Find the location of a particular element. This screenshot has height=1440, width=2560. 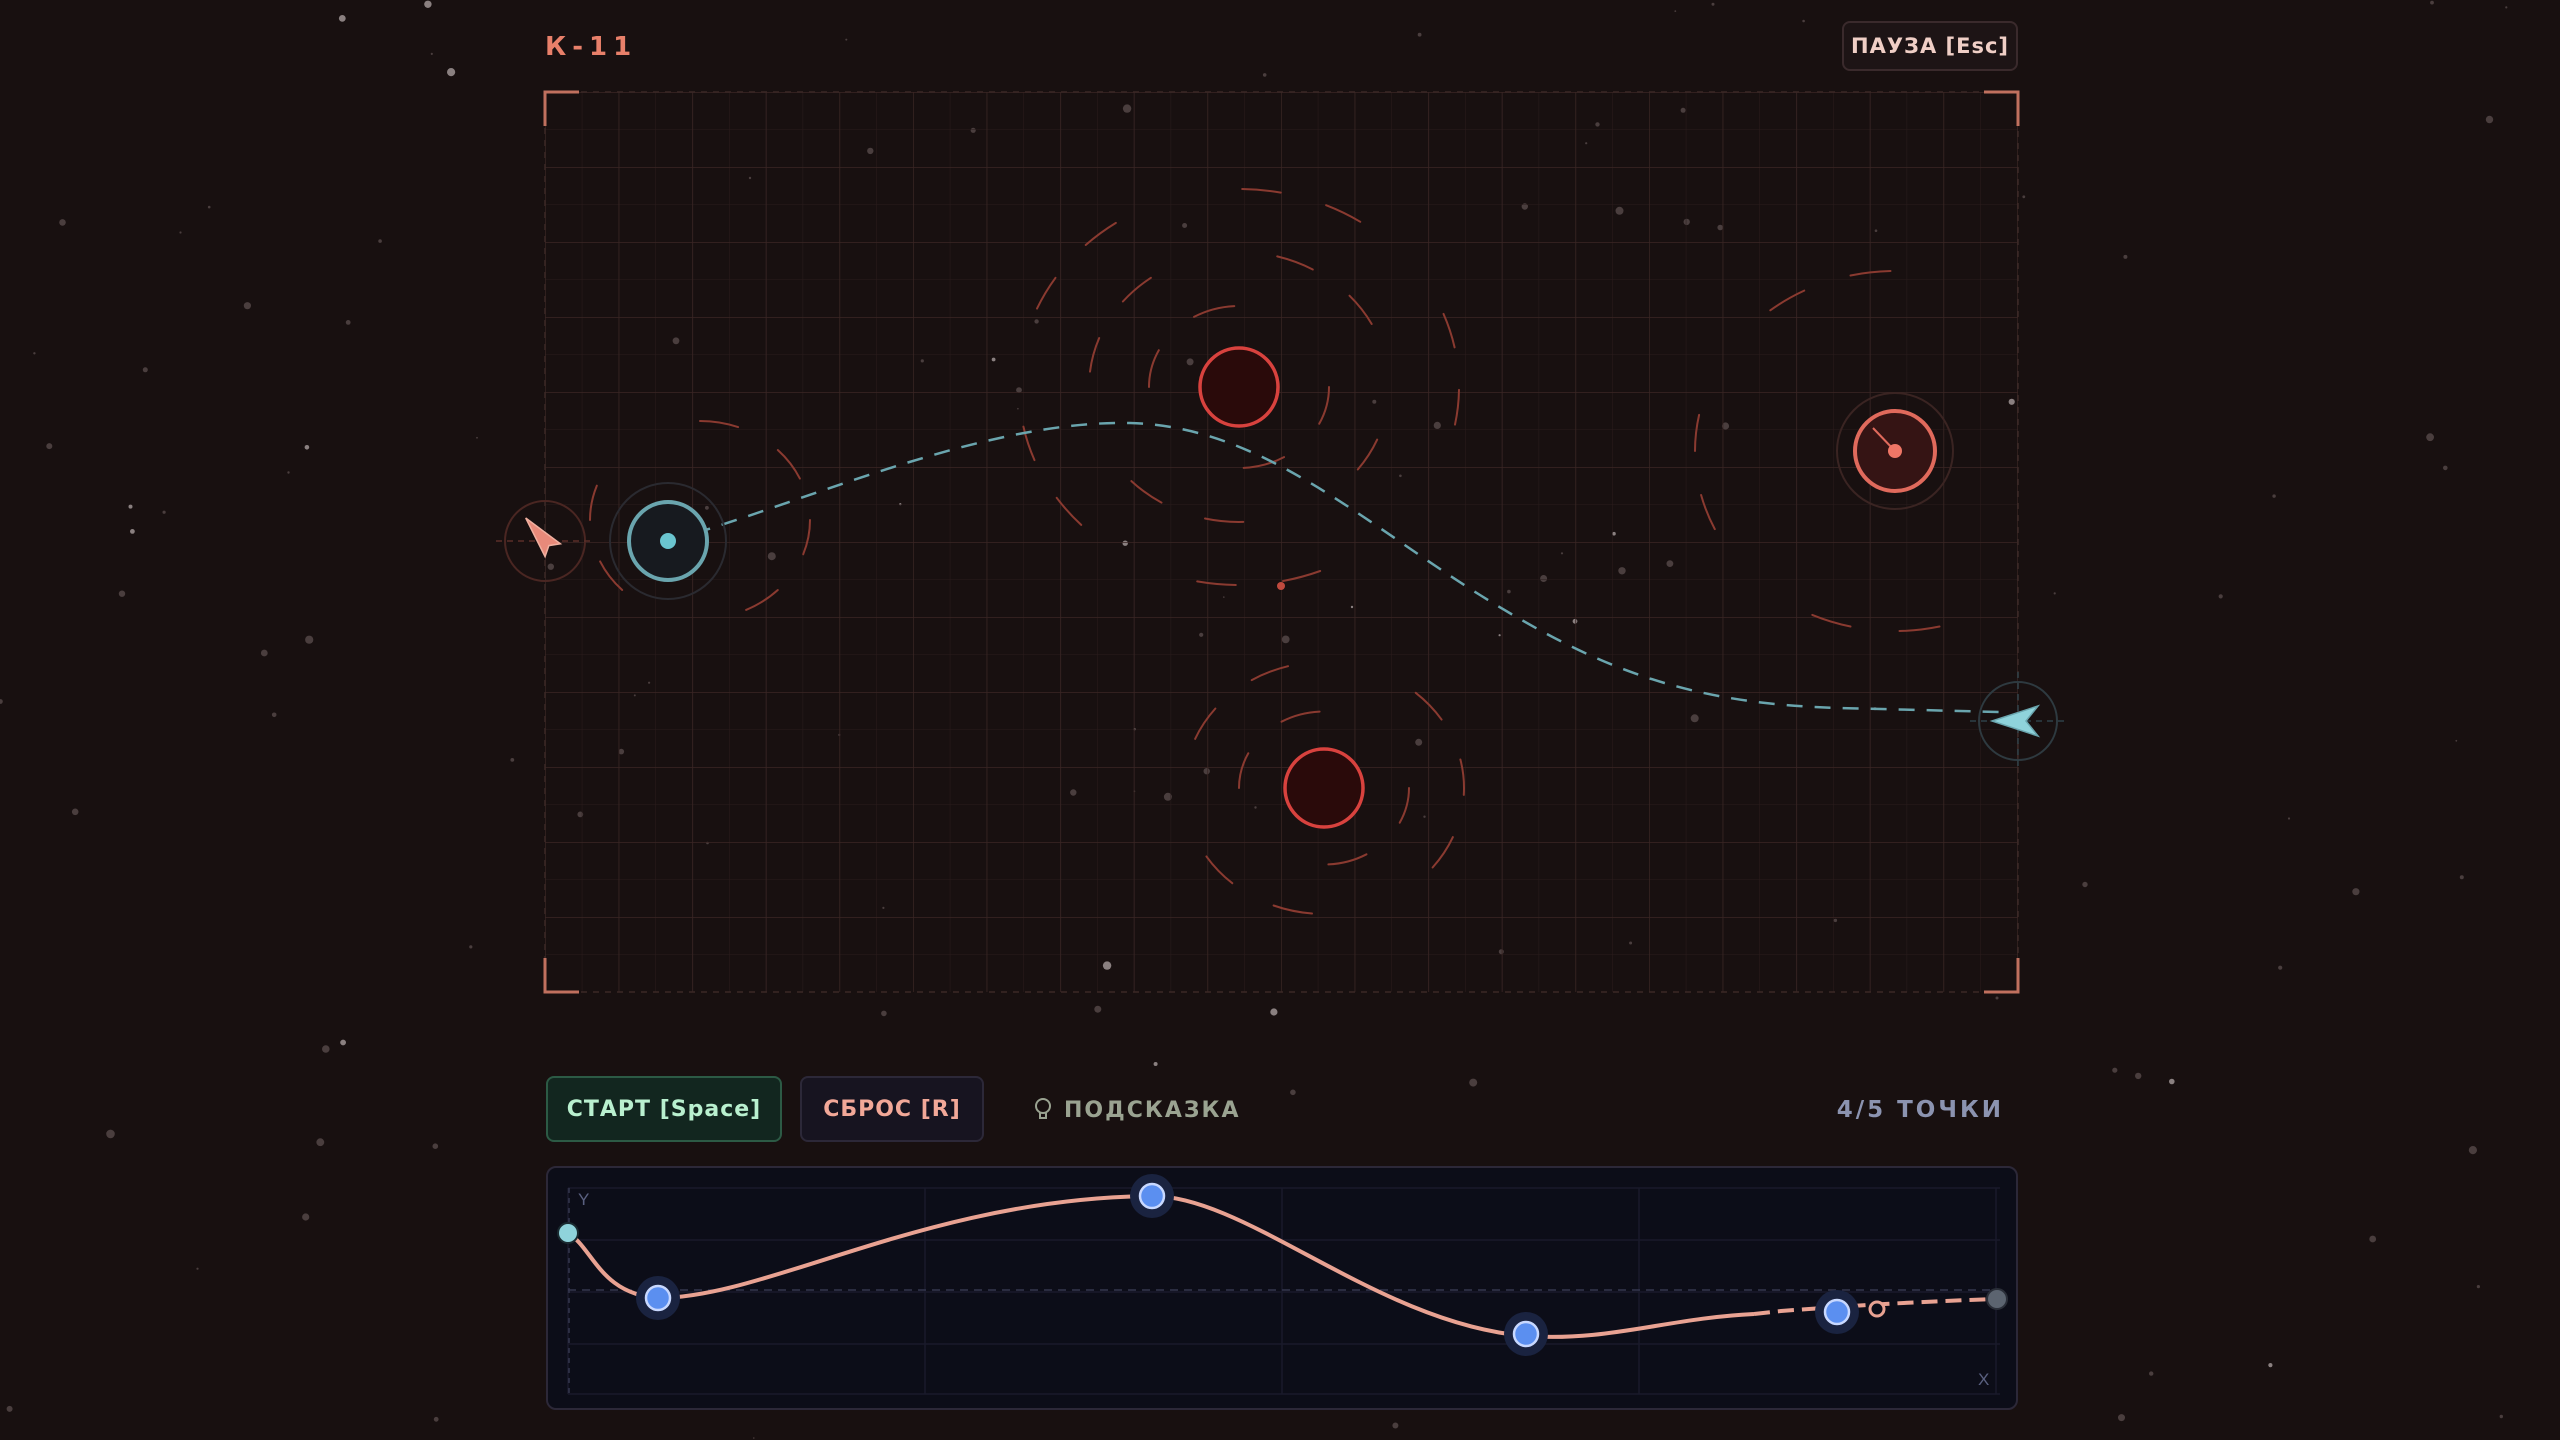

planet-lower-center is located at coordinates (1324, 788).